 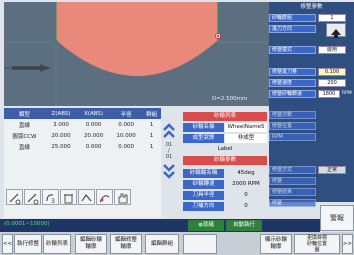 I want to click on hand-icon, so click(x=123, y=198).